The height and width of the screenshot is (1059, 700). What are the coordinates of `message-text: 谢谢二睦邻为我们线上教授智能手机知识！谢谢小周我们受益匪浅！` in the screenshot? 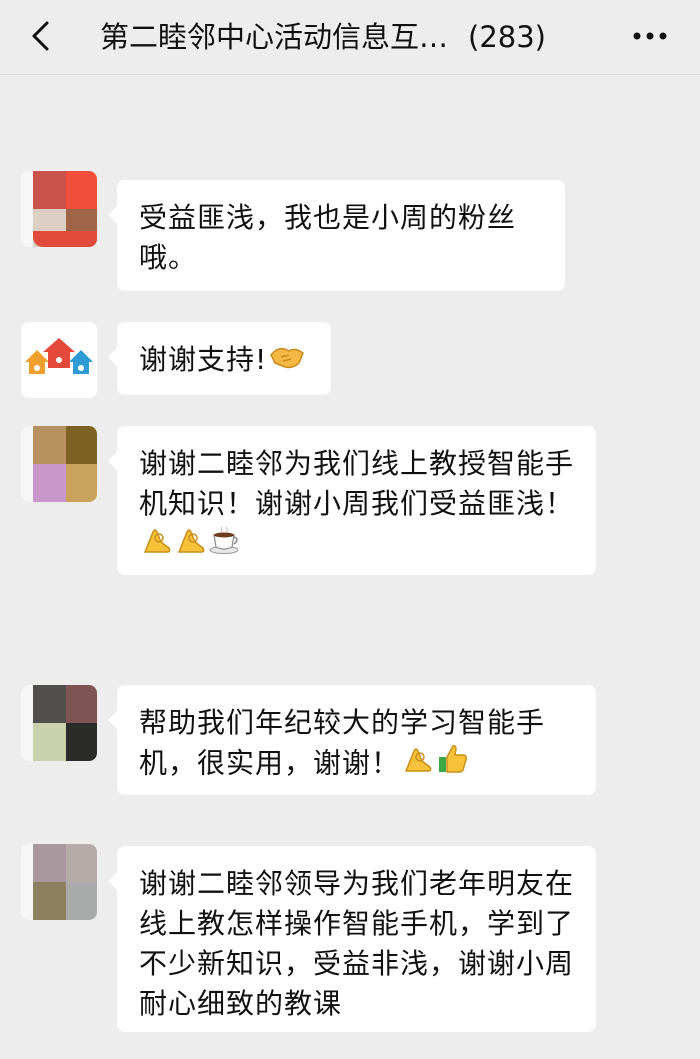 It's located at (357, 483).